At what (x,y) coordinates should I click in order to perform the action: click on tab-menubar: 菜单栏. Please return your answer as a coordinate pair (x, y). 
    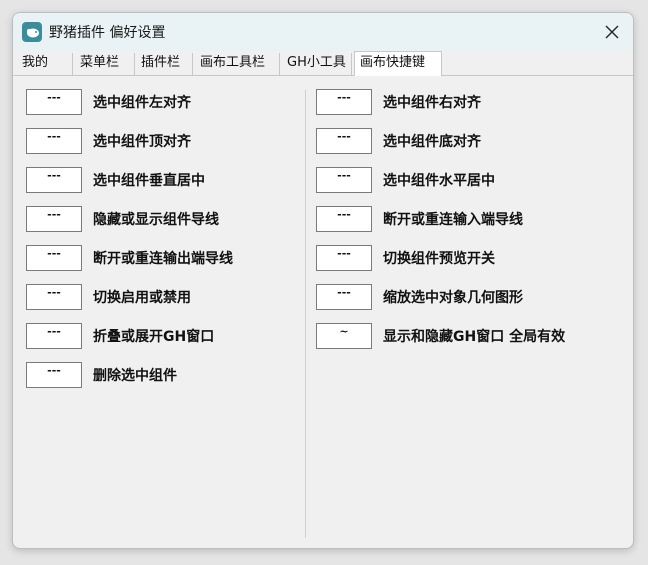
    Looking at the image, I should click on (105, 64).